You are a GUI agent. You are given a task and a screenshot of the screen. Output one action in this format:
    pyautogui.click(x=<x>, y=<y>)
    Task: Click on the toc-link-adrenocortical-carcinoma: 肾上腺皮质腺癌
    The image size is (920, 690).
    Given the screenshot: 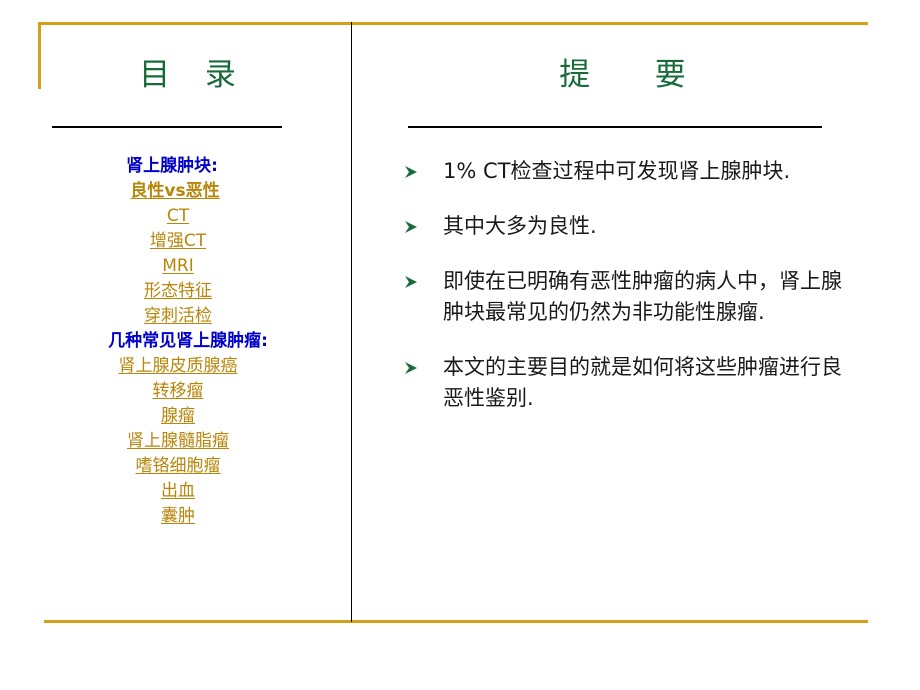 What is the action you would take?
    pyautogui.click(x=190, y=366)
    